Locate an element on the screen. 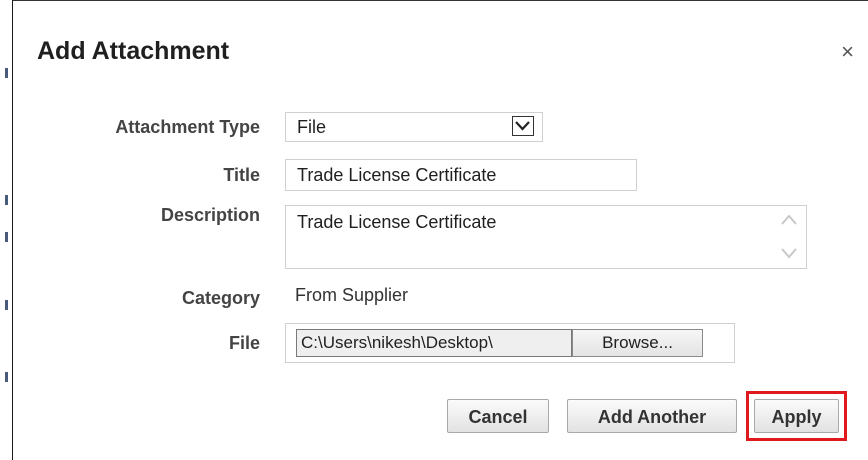 This screenshot has height=460, width=868. category-value: From Supplier is located at coordinates (352, 295).